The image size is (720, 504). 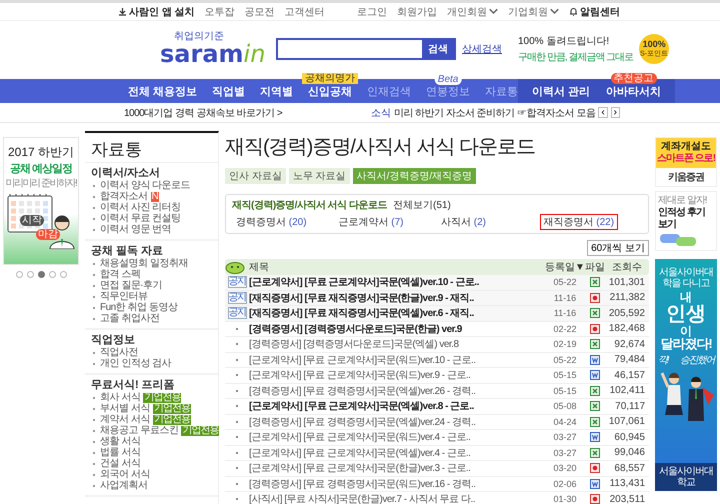 I want to click on ad-banner: 서울사이버대학을 다니고 내 인생 이 달라졌다! 꺅! 승진했어 서울사이버대학교, so click(x=686, y=375).